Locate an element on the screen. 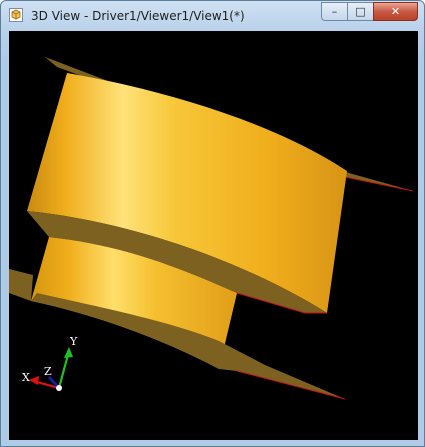 Image resolution: width=425 pixels, height=447 pixels. x-axis-label: X is located at coordinates (26, 377).